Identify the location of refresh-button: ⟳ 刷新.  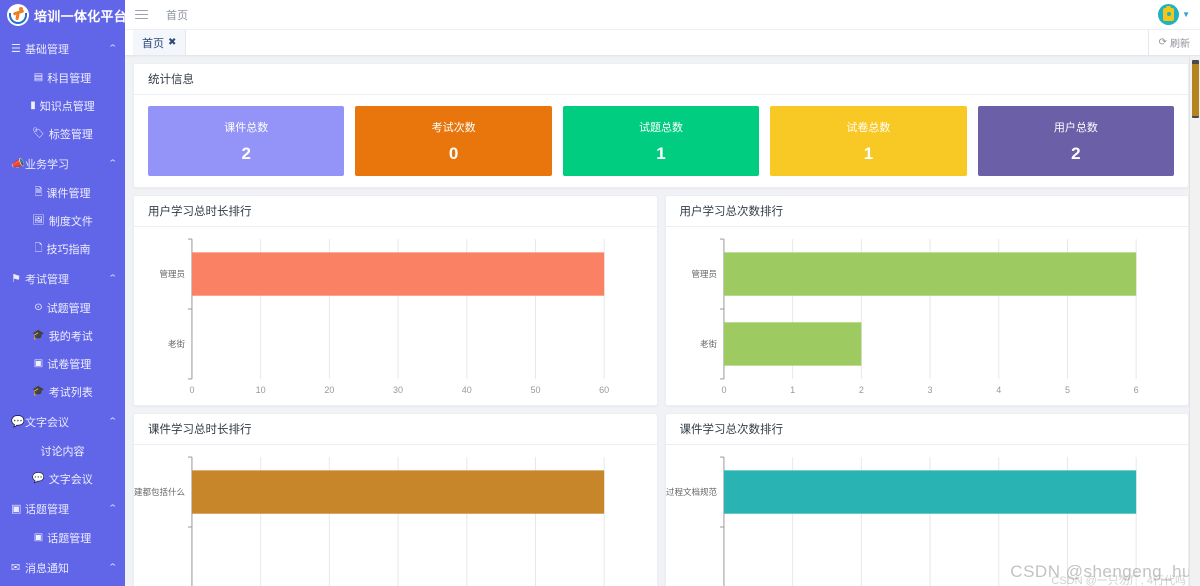
(1173, 42).